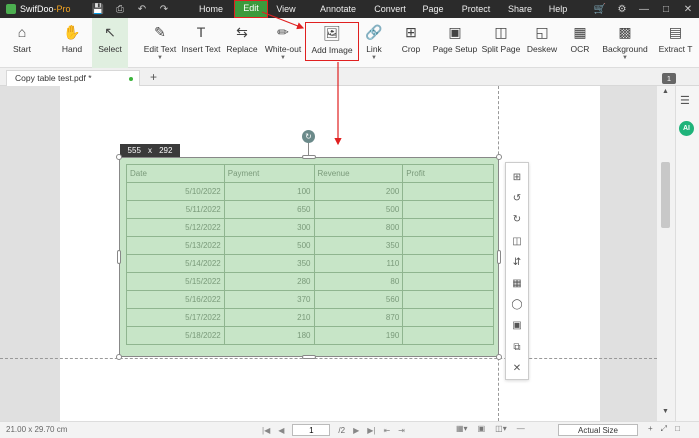 The width and height of the screenshot is (699, 438). What do you see at coordinates (675, 49) in the screenshot?
I see `extract-label: Extract T` at bounding box center [675, 49].